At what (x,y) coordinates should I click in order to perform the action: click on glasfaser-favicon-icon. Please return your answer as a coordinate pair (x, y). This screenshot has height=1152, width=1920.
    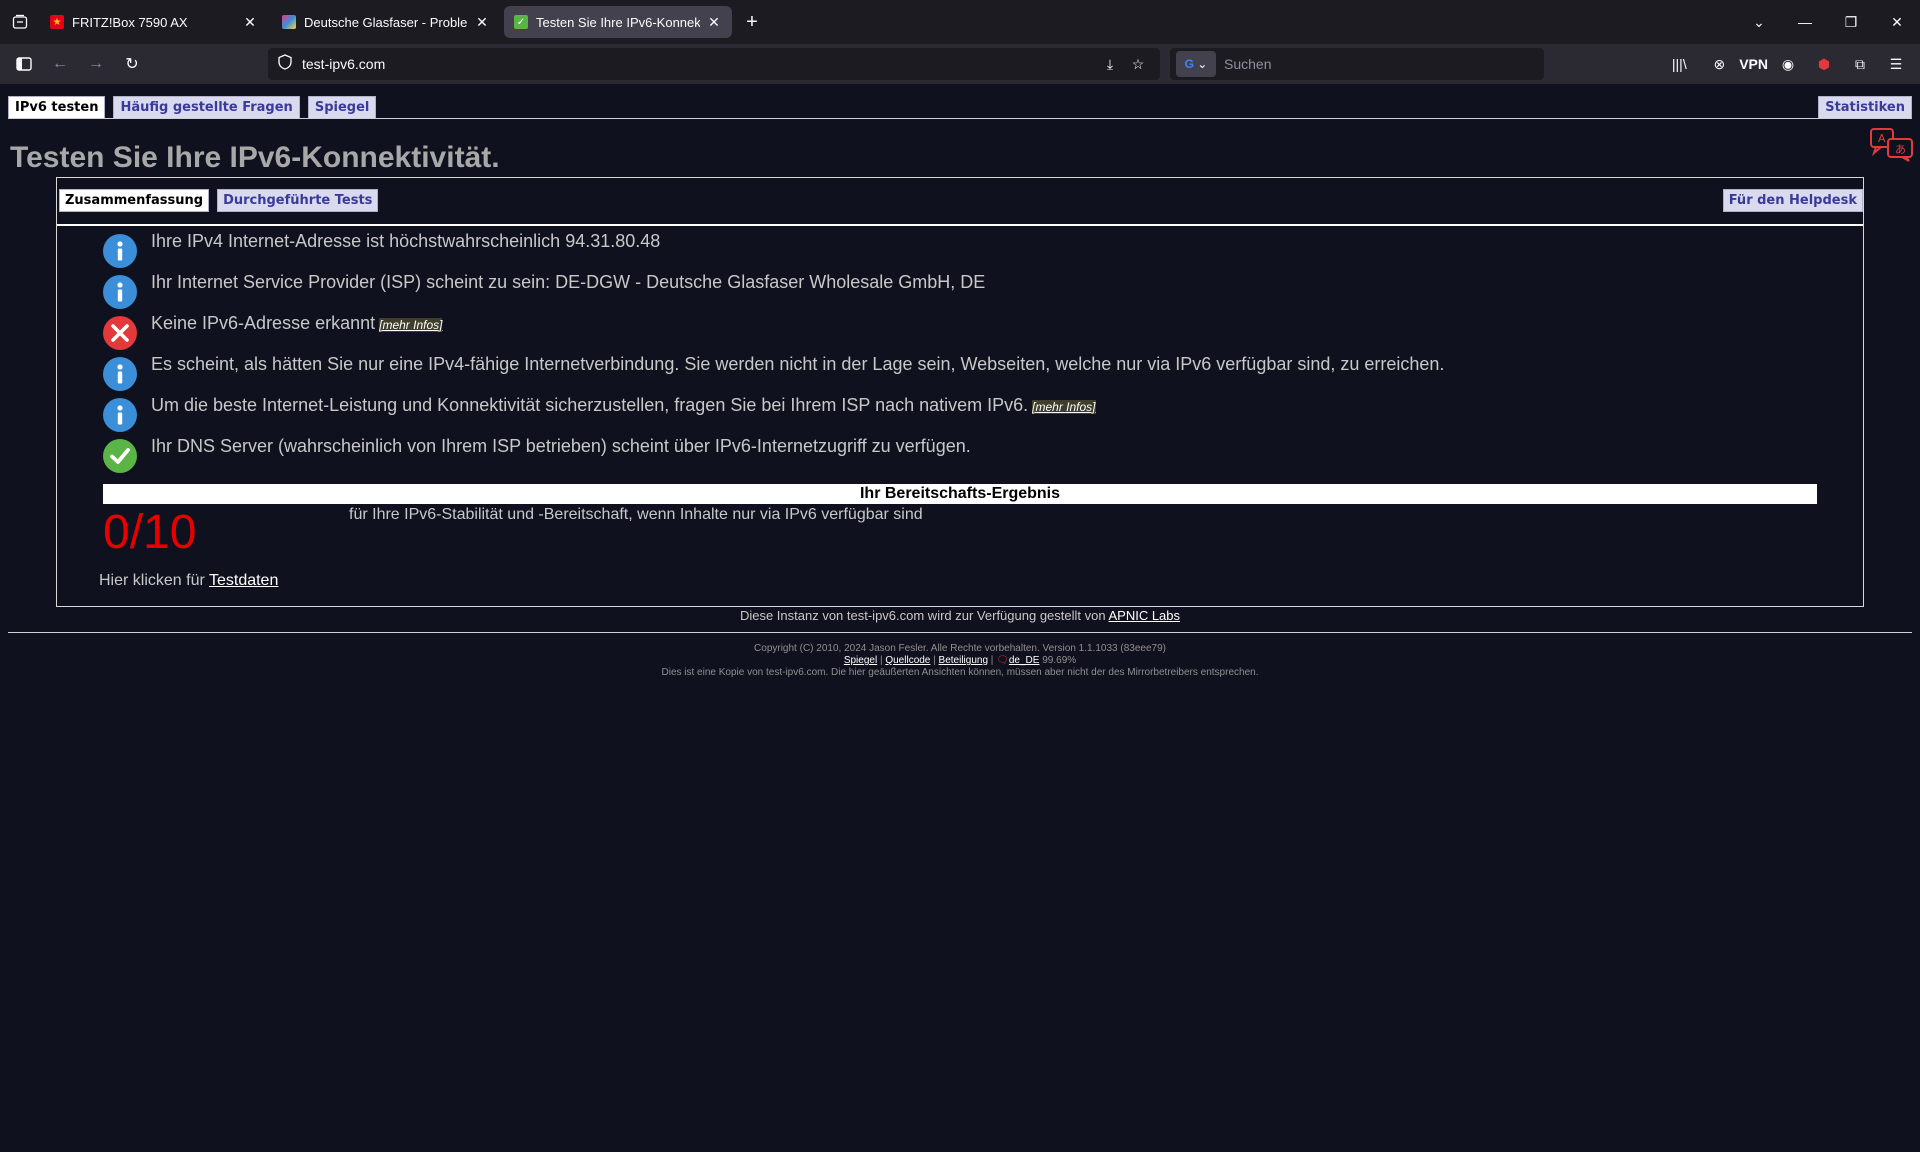
    Looking at the image, I should click on (289, 22).